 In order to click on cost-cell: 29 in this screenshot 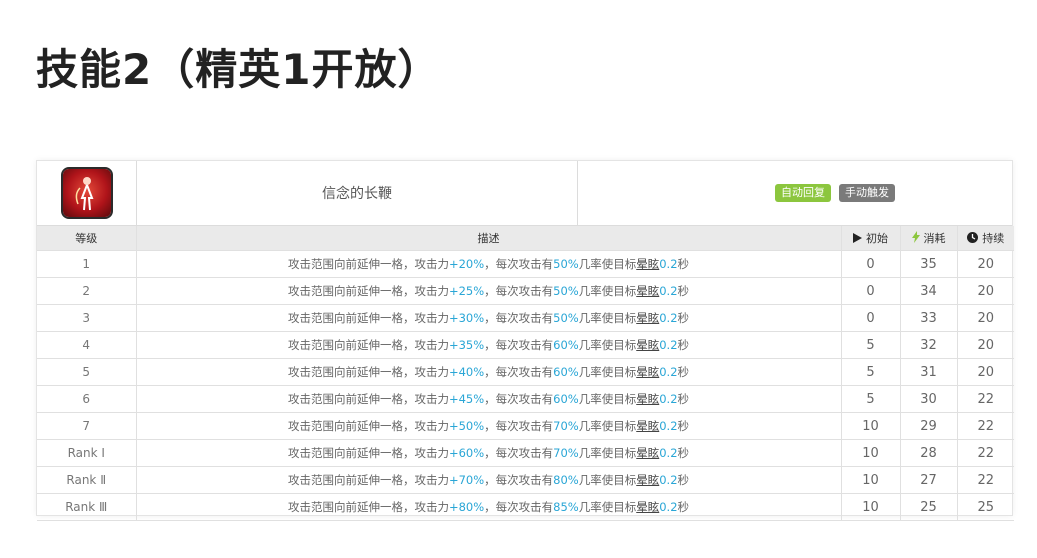, I will do `click(928, 426)`.